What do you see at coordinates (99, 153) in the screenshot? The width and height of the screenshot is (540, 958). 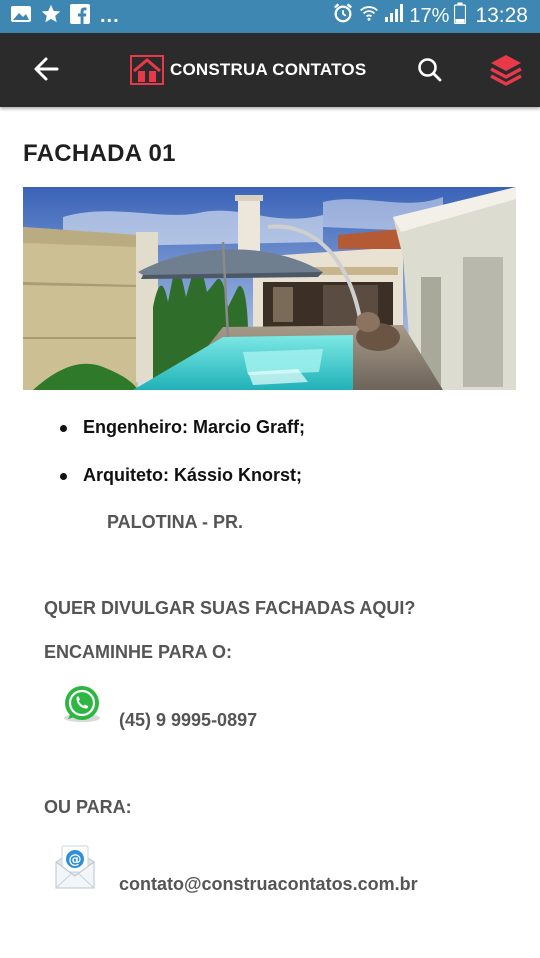 I see `page-title: FACHADA 01` at bounding box center [99, 153].